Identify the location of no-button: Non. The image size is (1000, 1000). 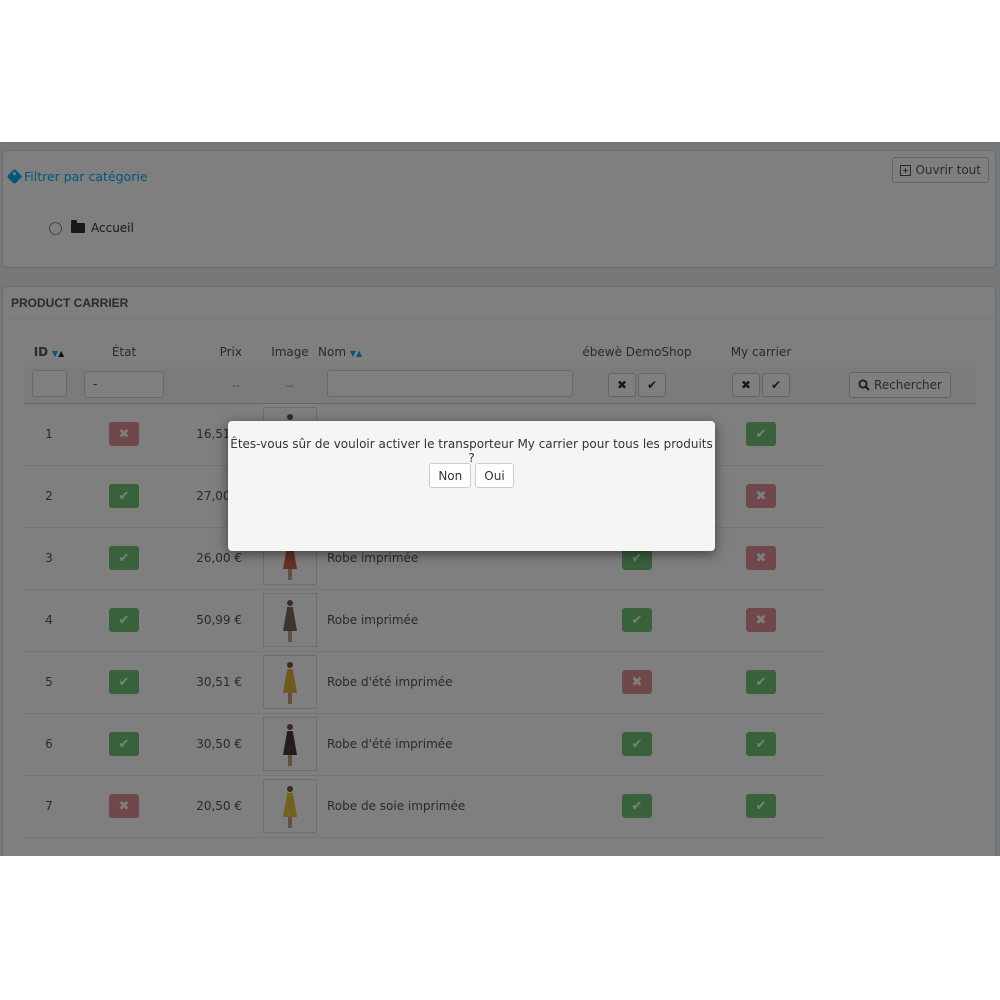
(450, 475).